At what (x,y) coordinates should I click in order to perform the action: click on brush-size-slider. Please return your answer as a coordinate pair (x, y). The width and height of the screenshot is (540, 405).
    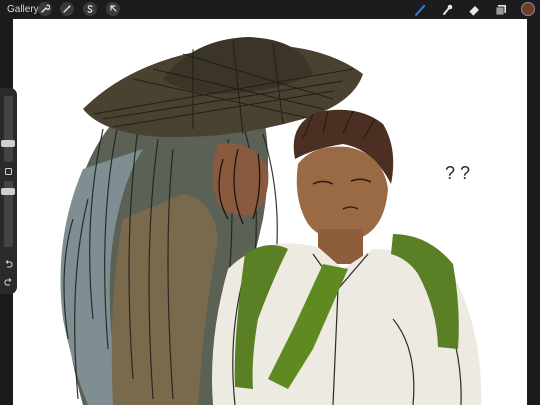
    Looking at the image, I should click on (8, 129).